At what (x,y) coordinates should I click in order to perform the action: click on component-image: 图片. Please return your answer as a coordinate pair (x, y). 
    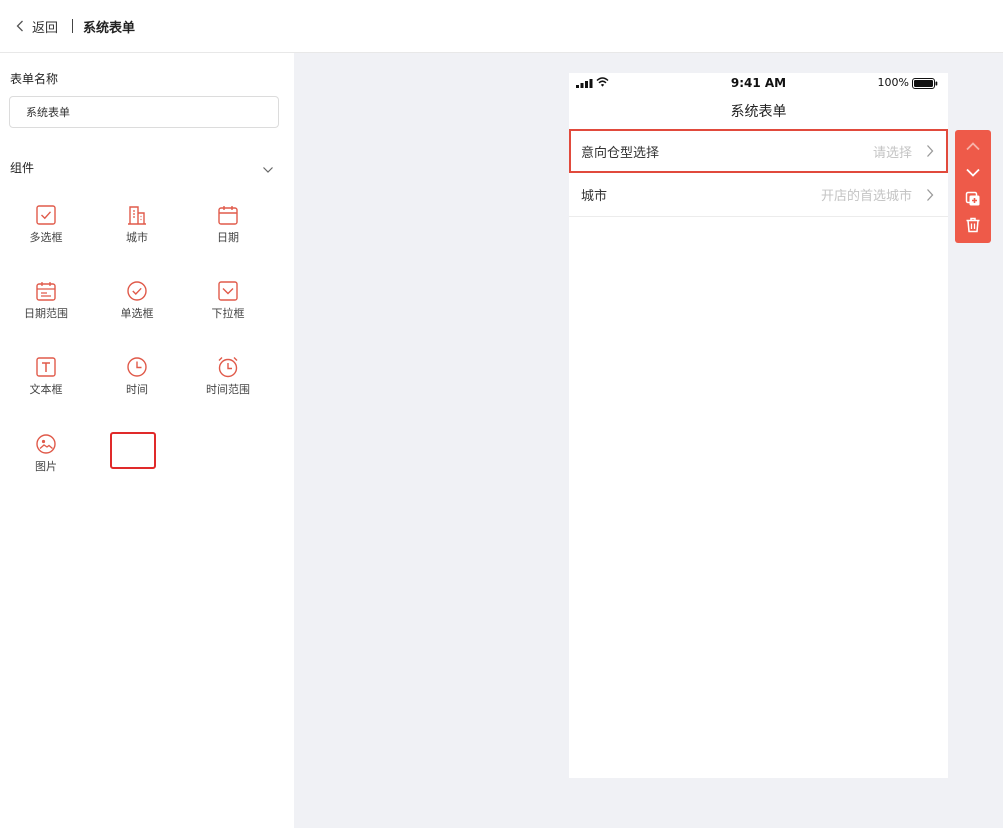
    Looking at the image, I should click on (46, 458).